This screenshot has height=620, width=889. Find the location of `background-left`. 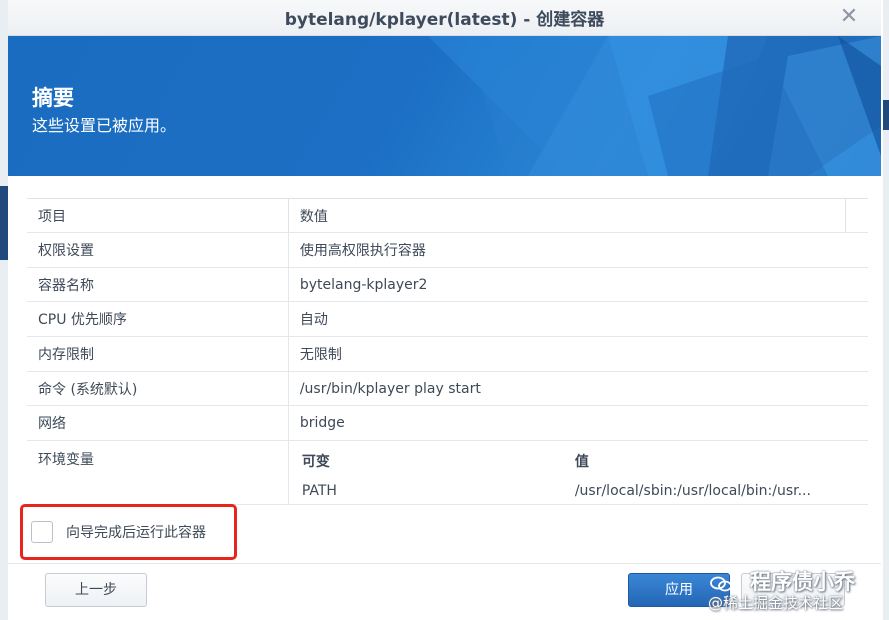

background-left is located at coordinates (4, 310).